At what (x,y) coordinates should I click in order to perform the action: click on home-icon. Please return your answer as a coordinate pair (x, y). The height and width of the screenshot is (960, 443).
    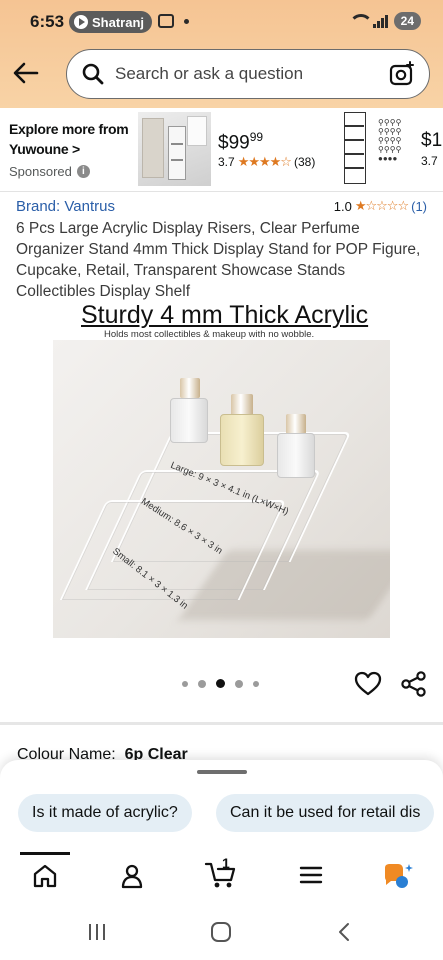
    Looking at the image, I should click on (45, 876).